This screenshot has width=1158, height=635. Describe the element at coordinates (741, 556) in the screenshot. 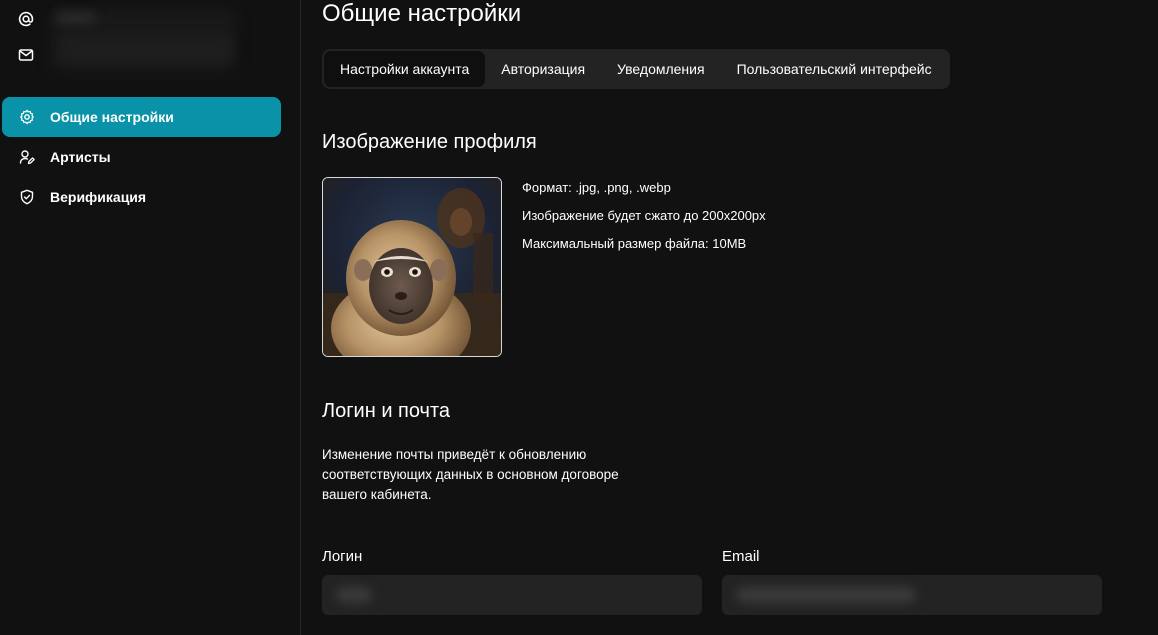

I see `email-label: Email` at that location.